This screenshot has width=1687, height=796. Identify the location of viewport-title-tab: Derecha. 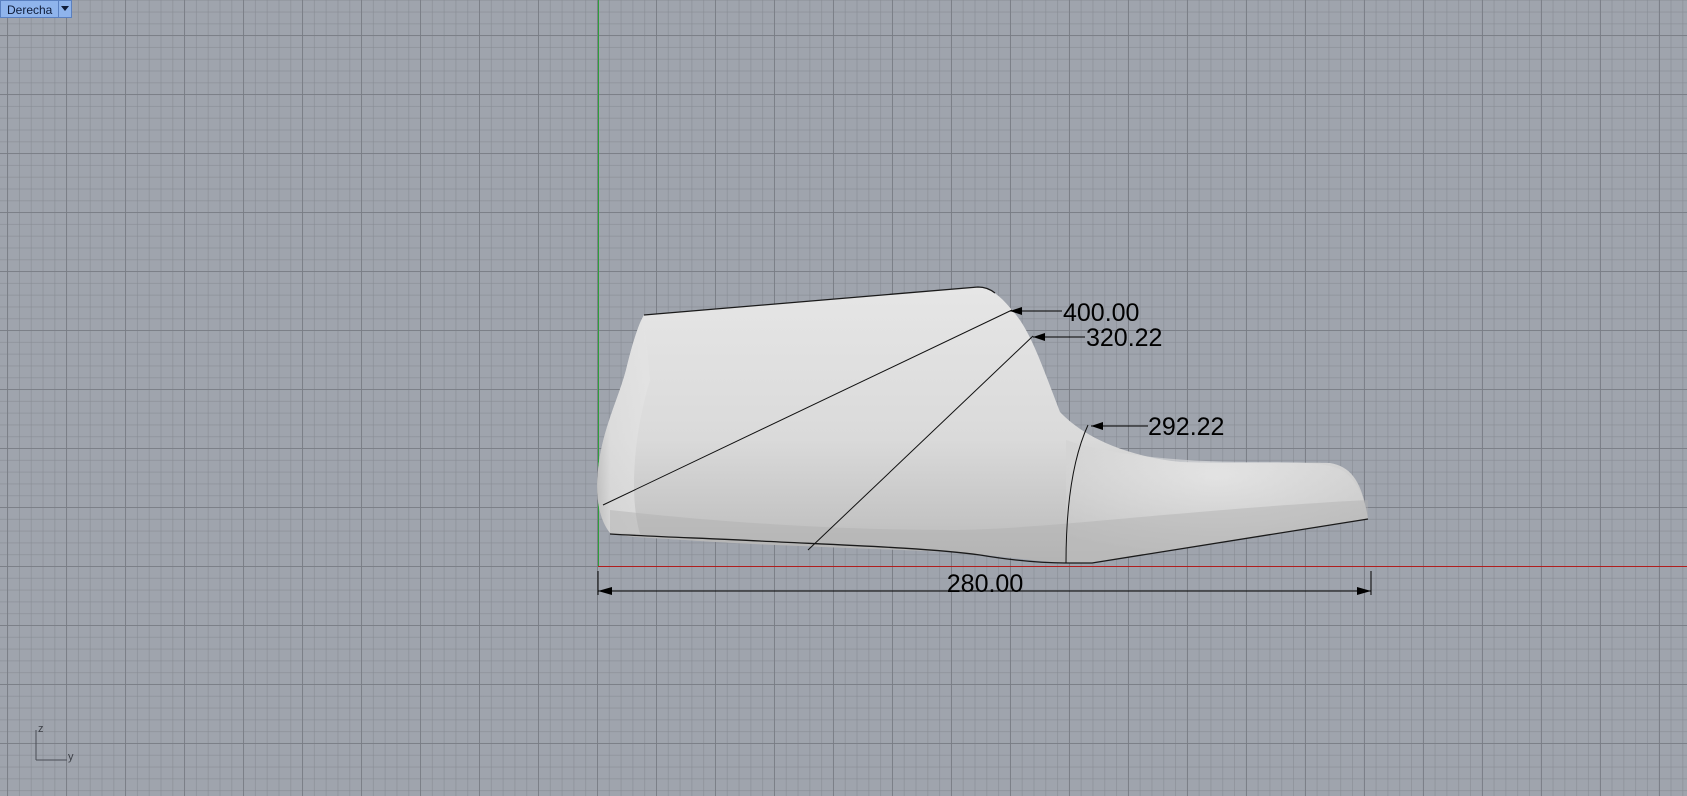
(36, 9).